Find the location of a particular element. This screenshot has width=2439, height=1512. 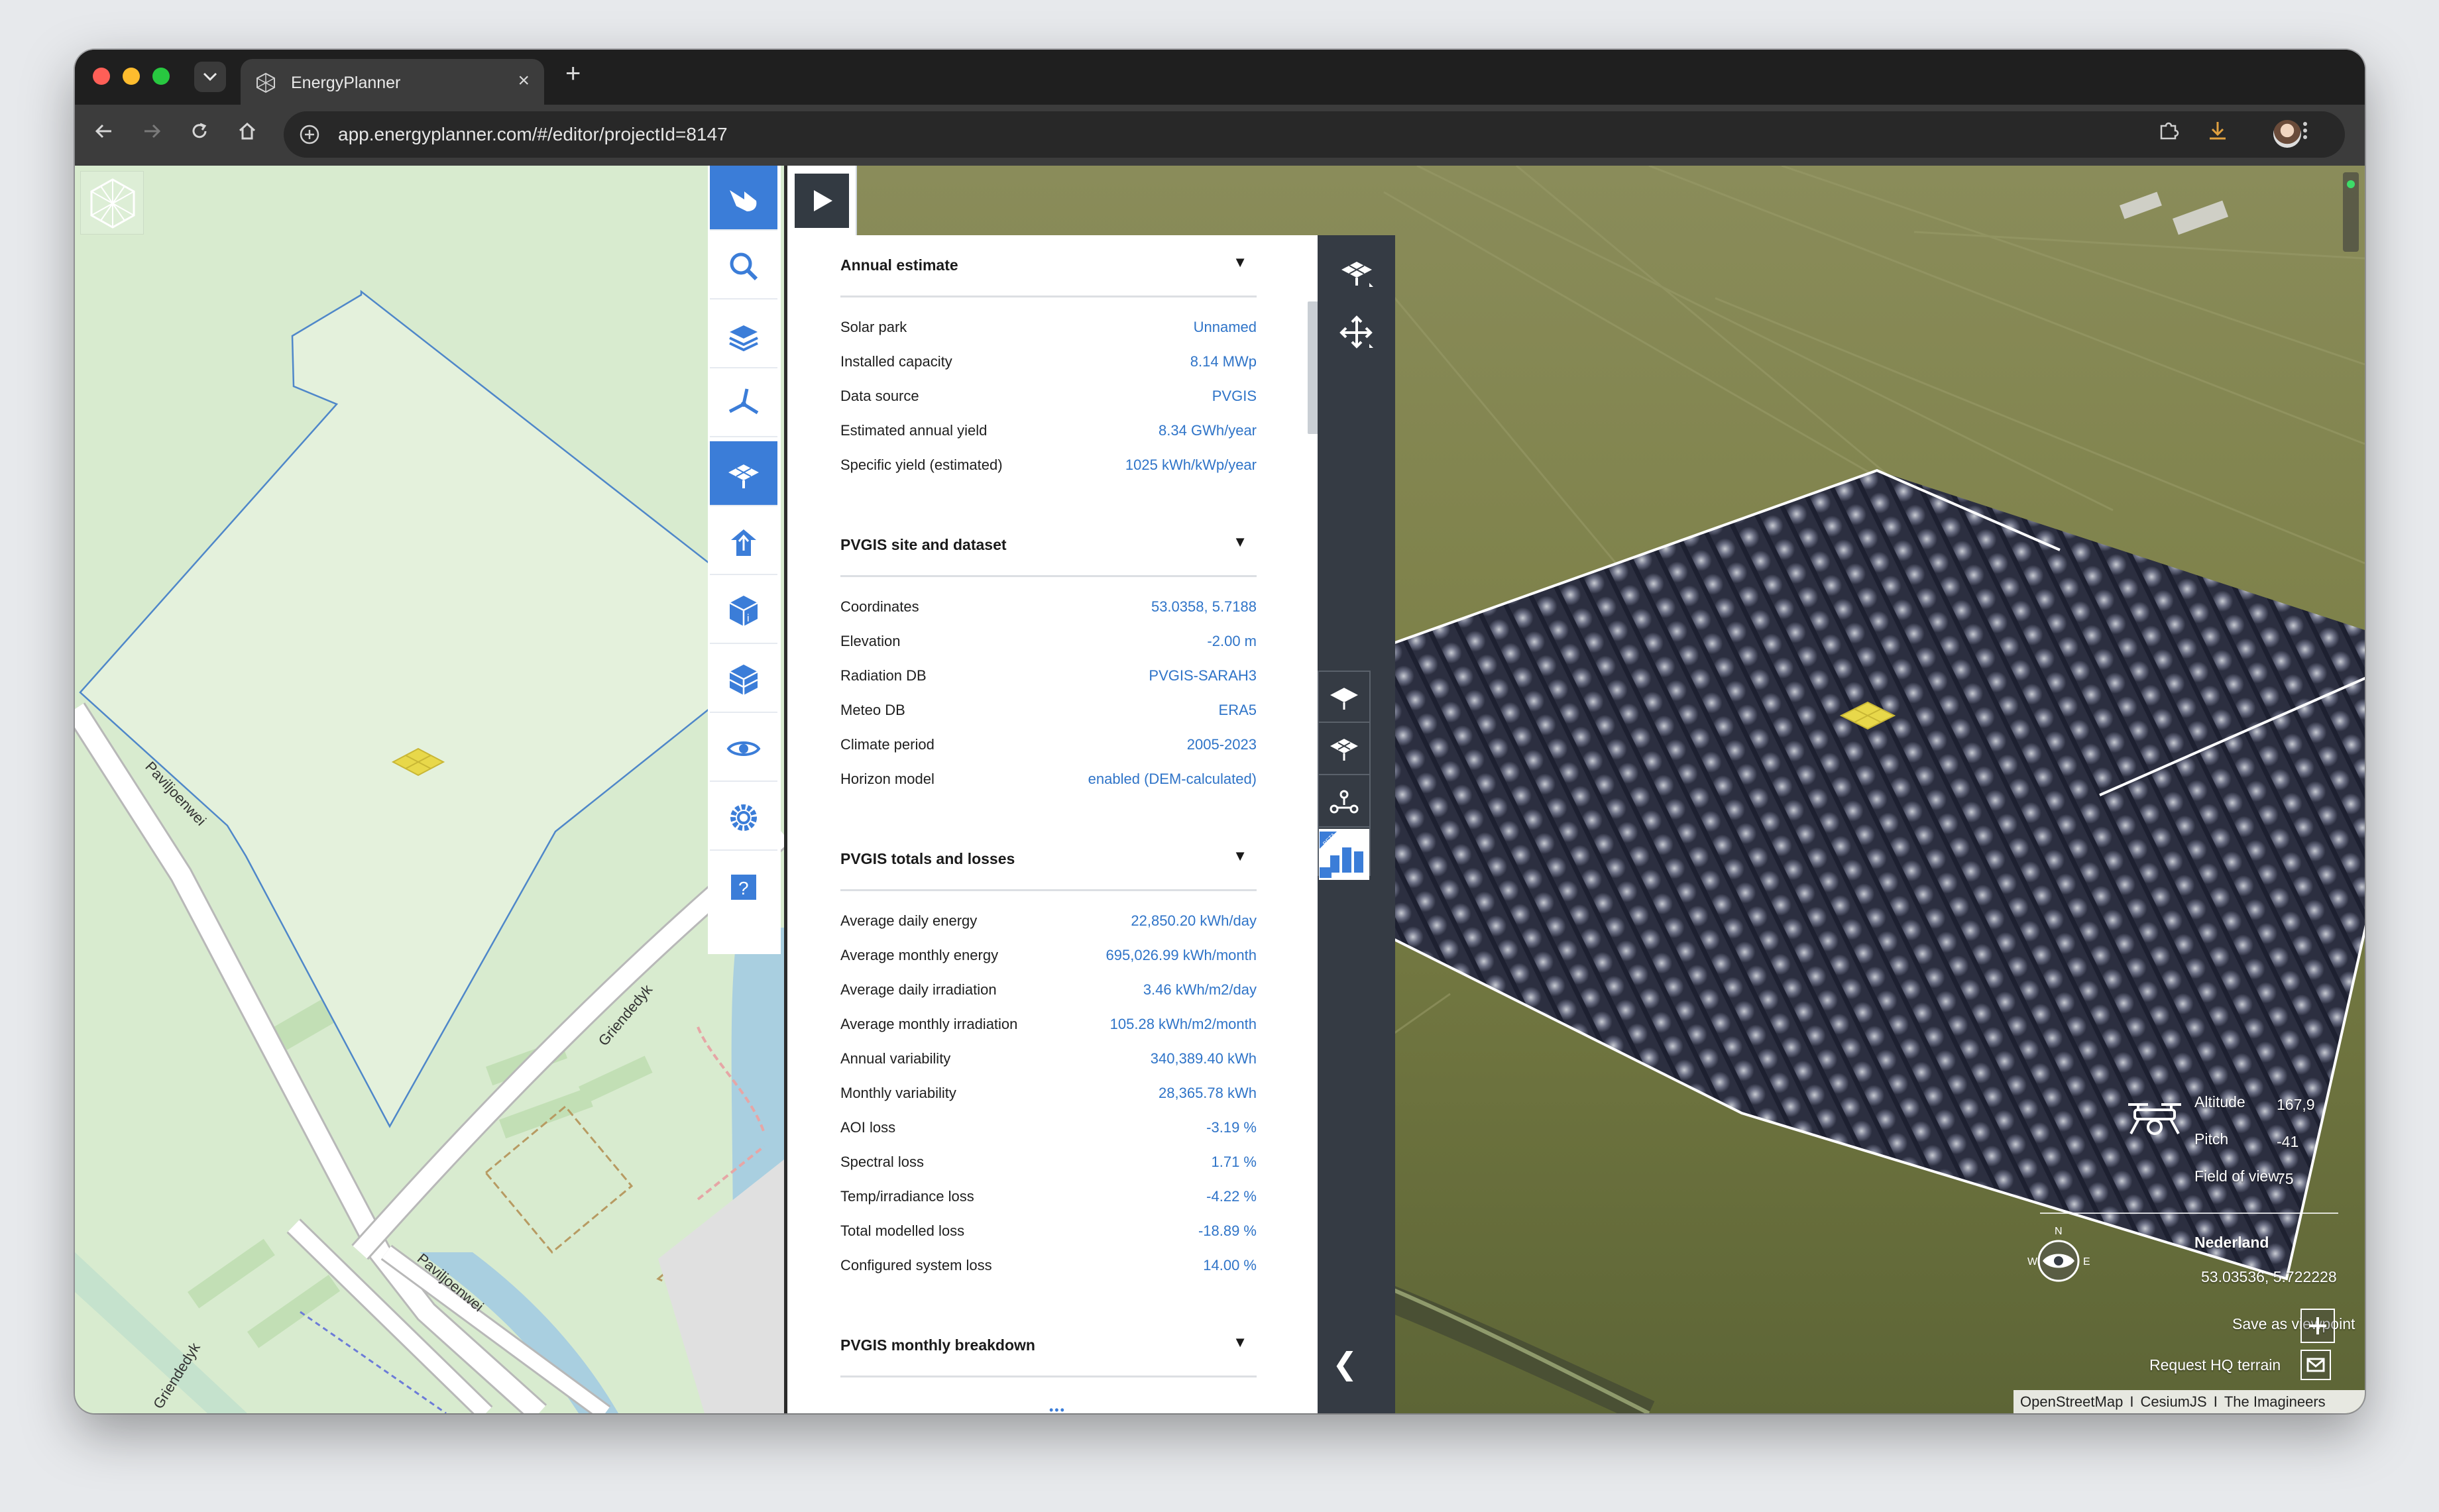

home-button is located at coordinates (247, 133).